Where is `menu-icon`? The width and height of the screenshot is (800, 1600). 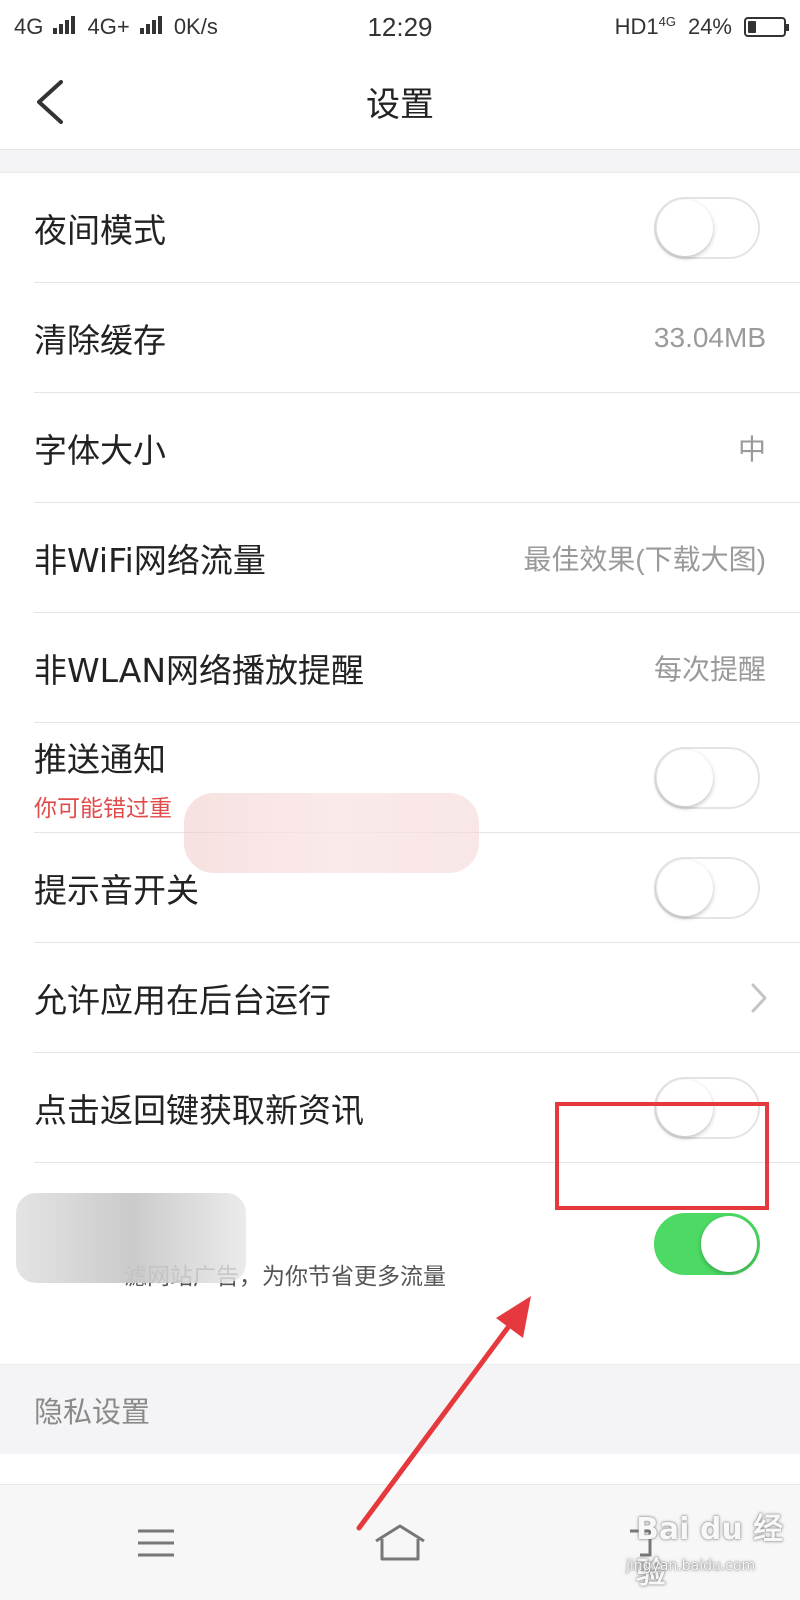
menu-icon is located at coordinates (156, 1543).